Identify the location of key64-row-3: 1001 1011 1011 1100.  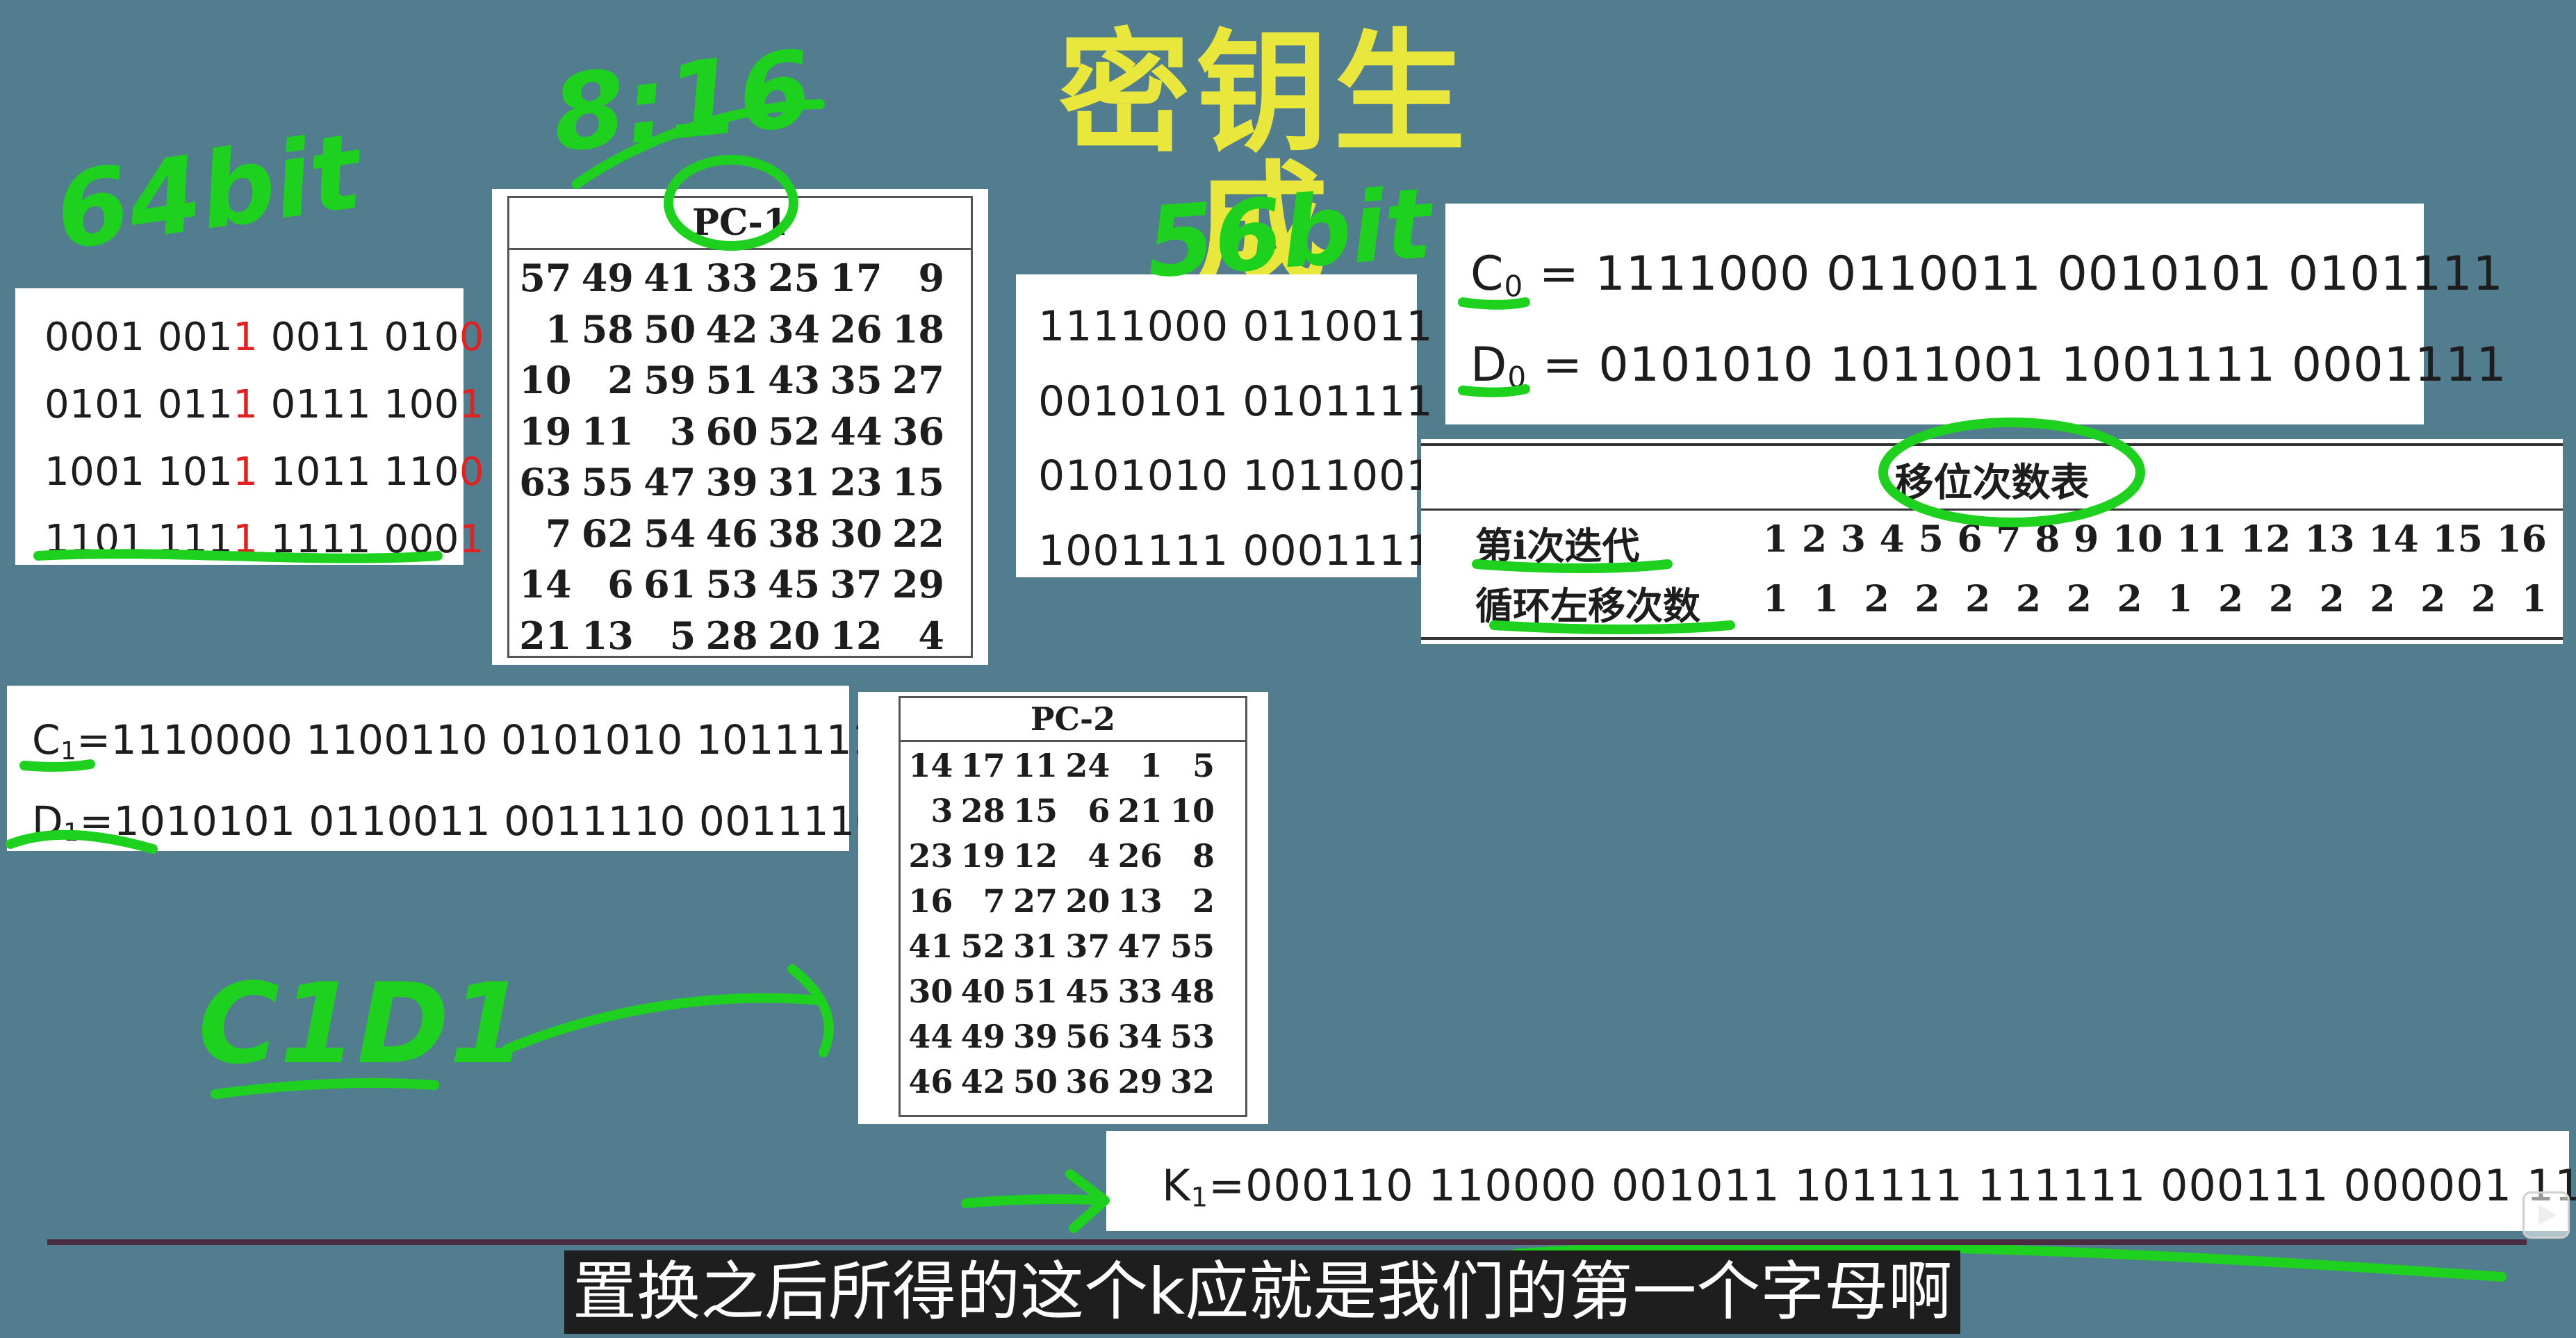
(264, 472).